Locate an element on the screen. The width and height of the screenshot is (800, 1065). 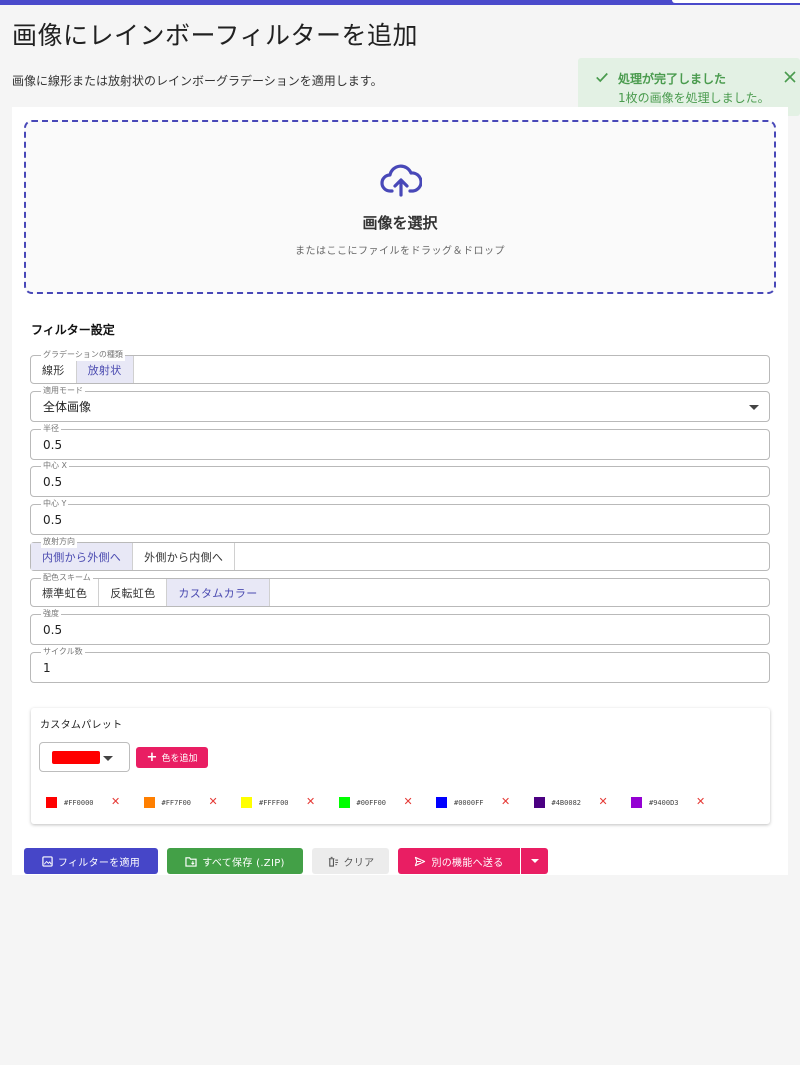
folder-save-icon is located at coordinates (191, 861).